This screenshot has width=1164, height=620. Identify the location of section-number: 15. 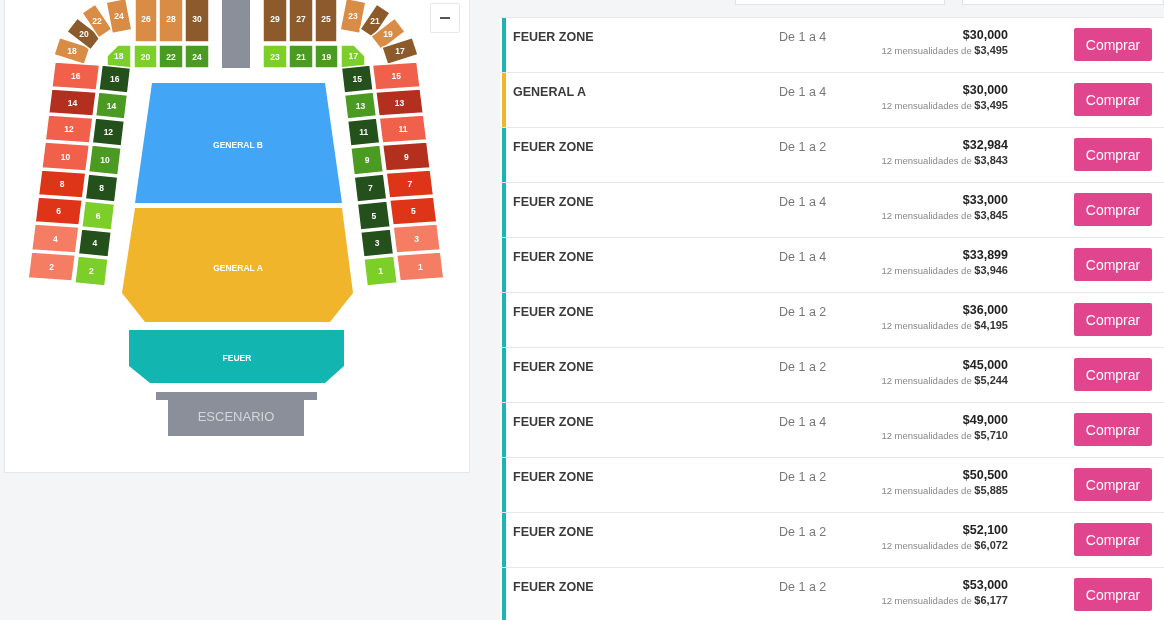
(357, 79).